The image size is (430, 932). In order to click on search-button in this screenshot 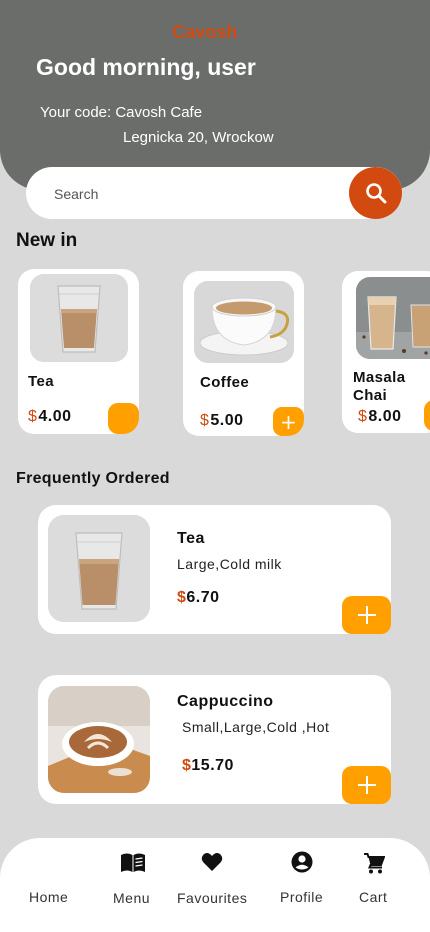, I will do `click(375, 193)`.